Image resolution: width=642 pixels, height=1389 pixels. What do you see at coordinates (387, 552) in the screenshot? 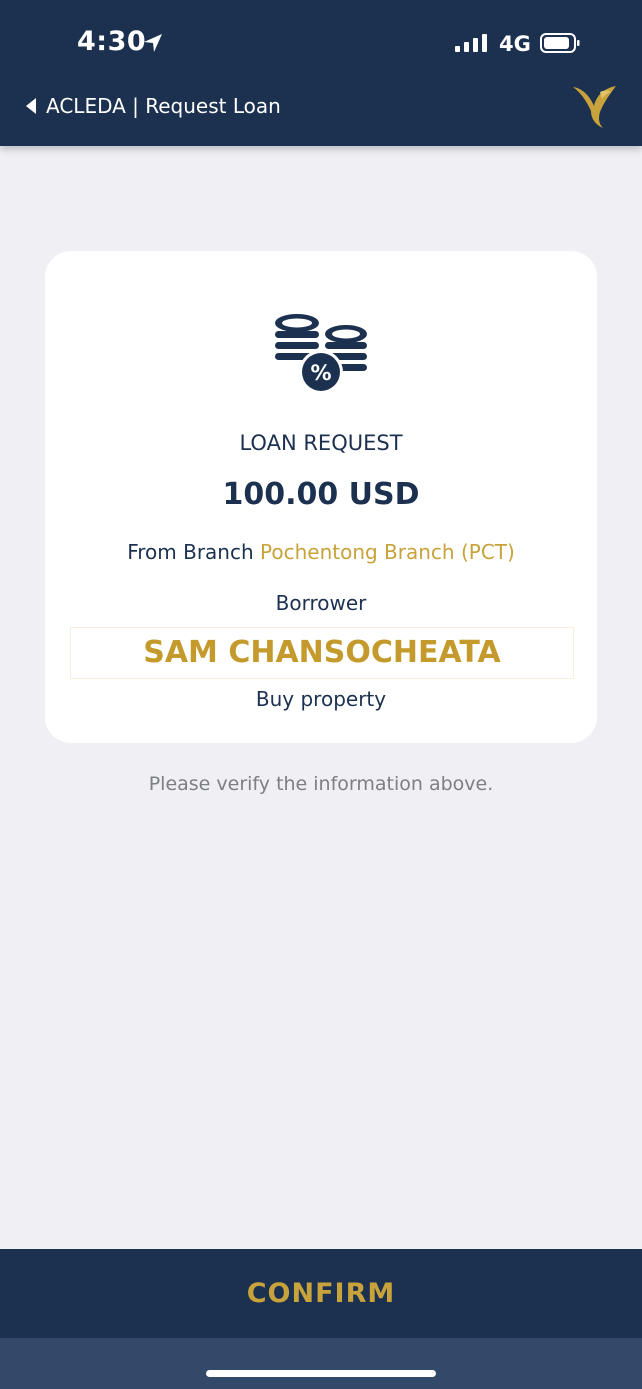
I see `branch-name: Pochentong Branch (PCT)` at bounding box center [387, 552].